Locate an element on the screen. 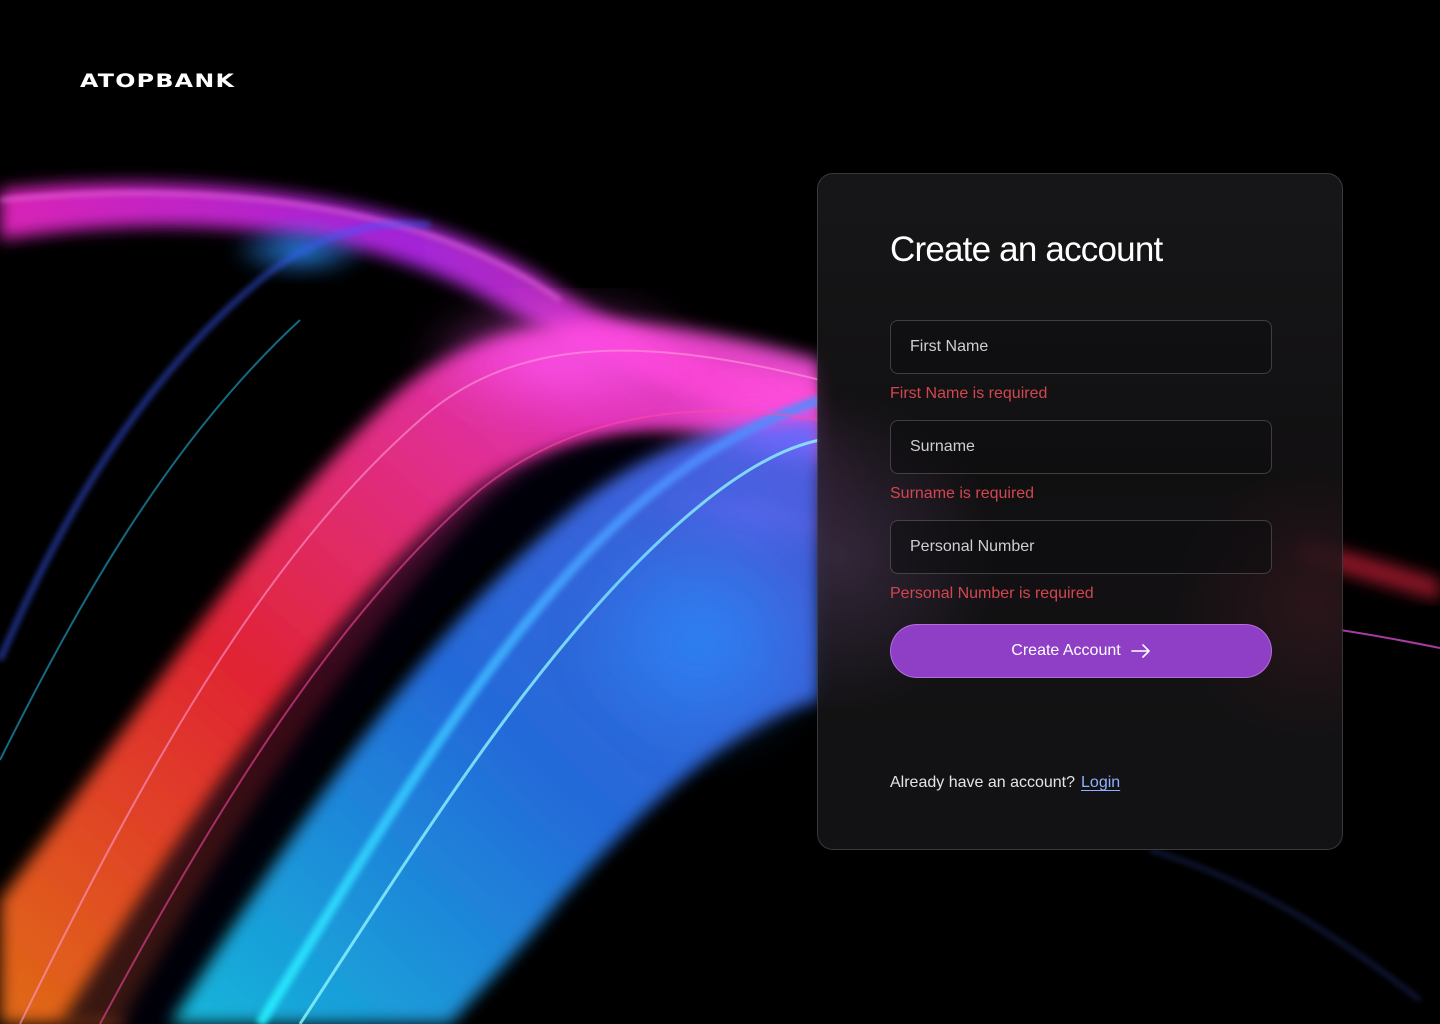 The width and height of the screenshot is (1440, 1024). brand-logo: ATOPBANK is located at coordinates (157, 81).